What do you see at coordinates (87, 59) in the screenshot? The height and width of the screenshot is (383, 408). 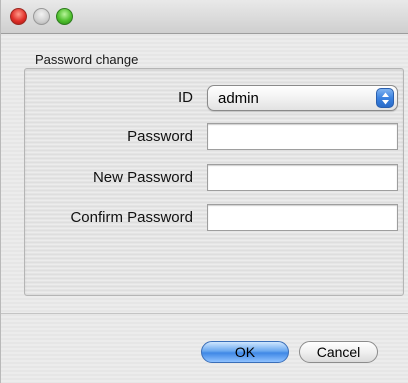 I see `group-title: Password change` at bounding box center [87, 59].